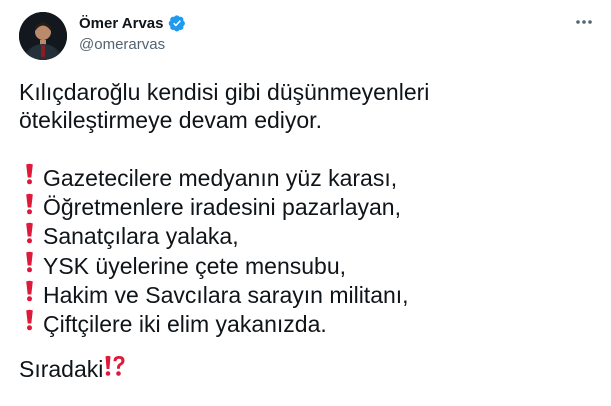  Describe the element at coordinates (43, 36) in the screenshot. I see `avatar` at that location.